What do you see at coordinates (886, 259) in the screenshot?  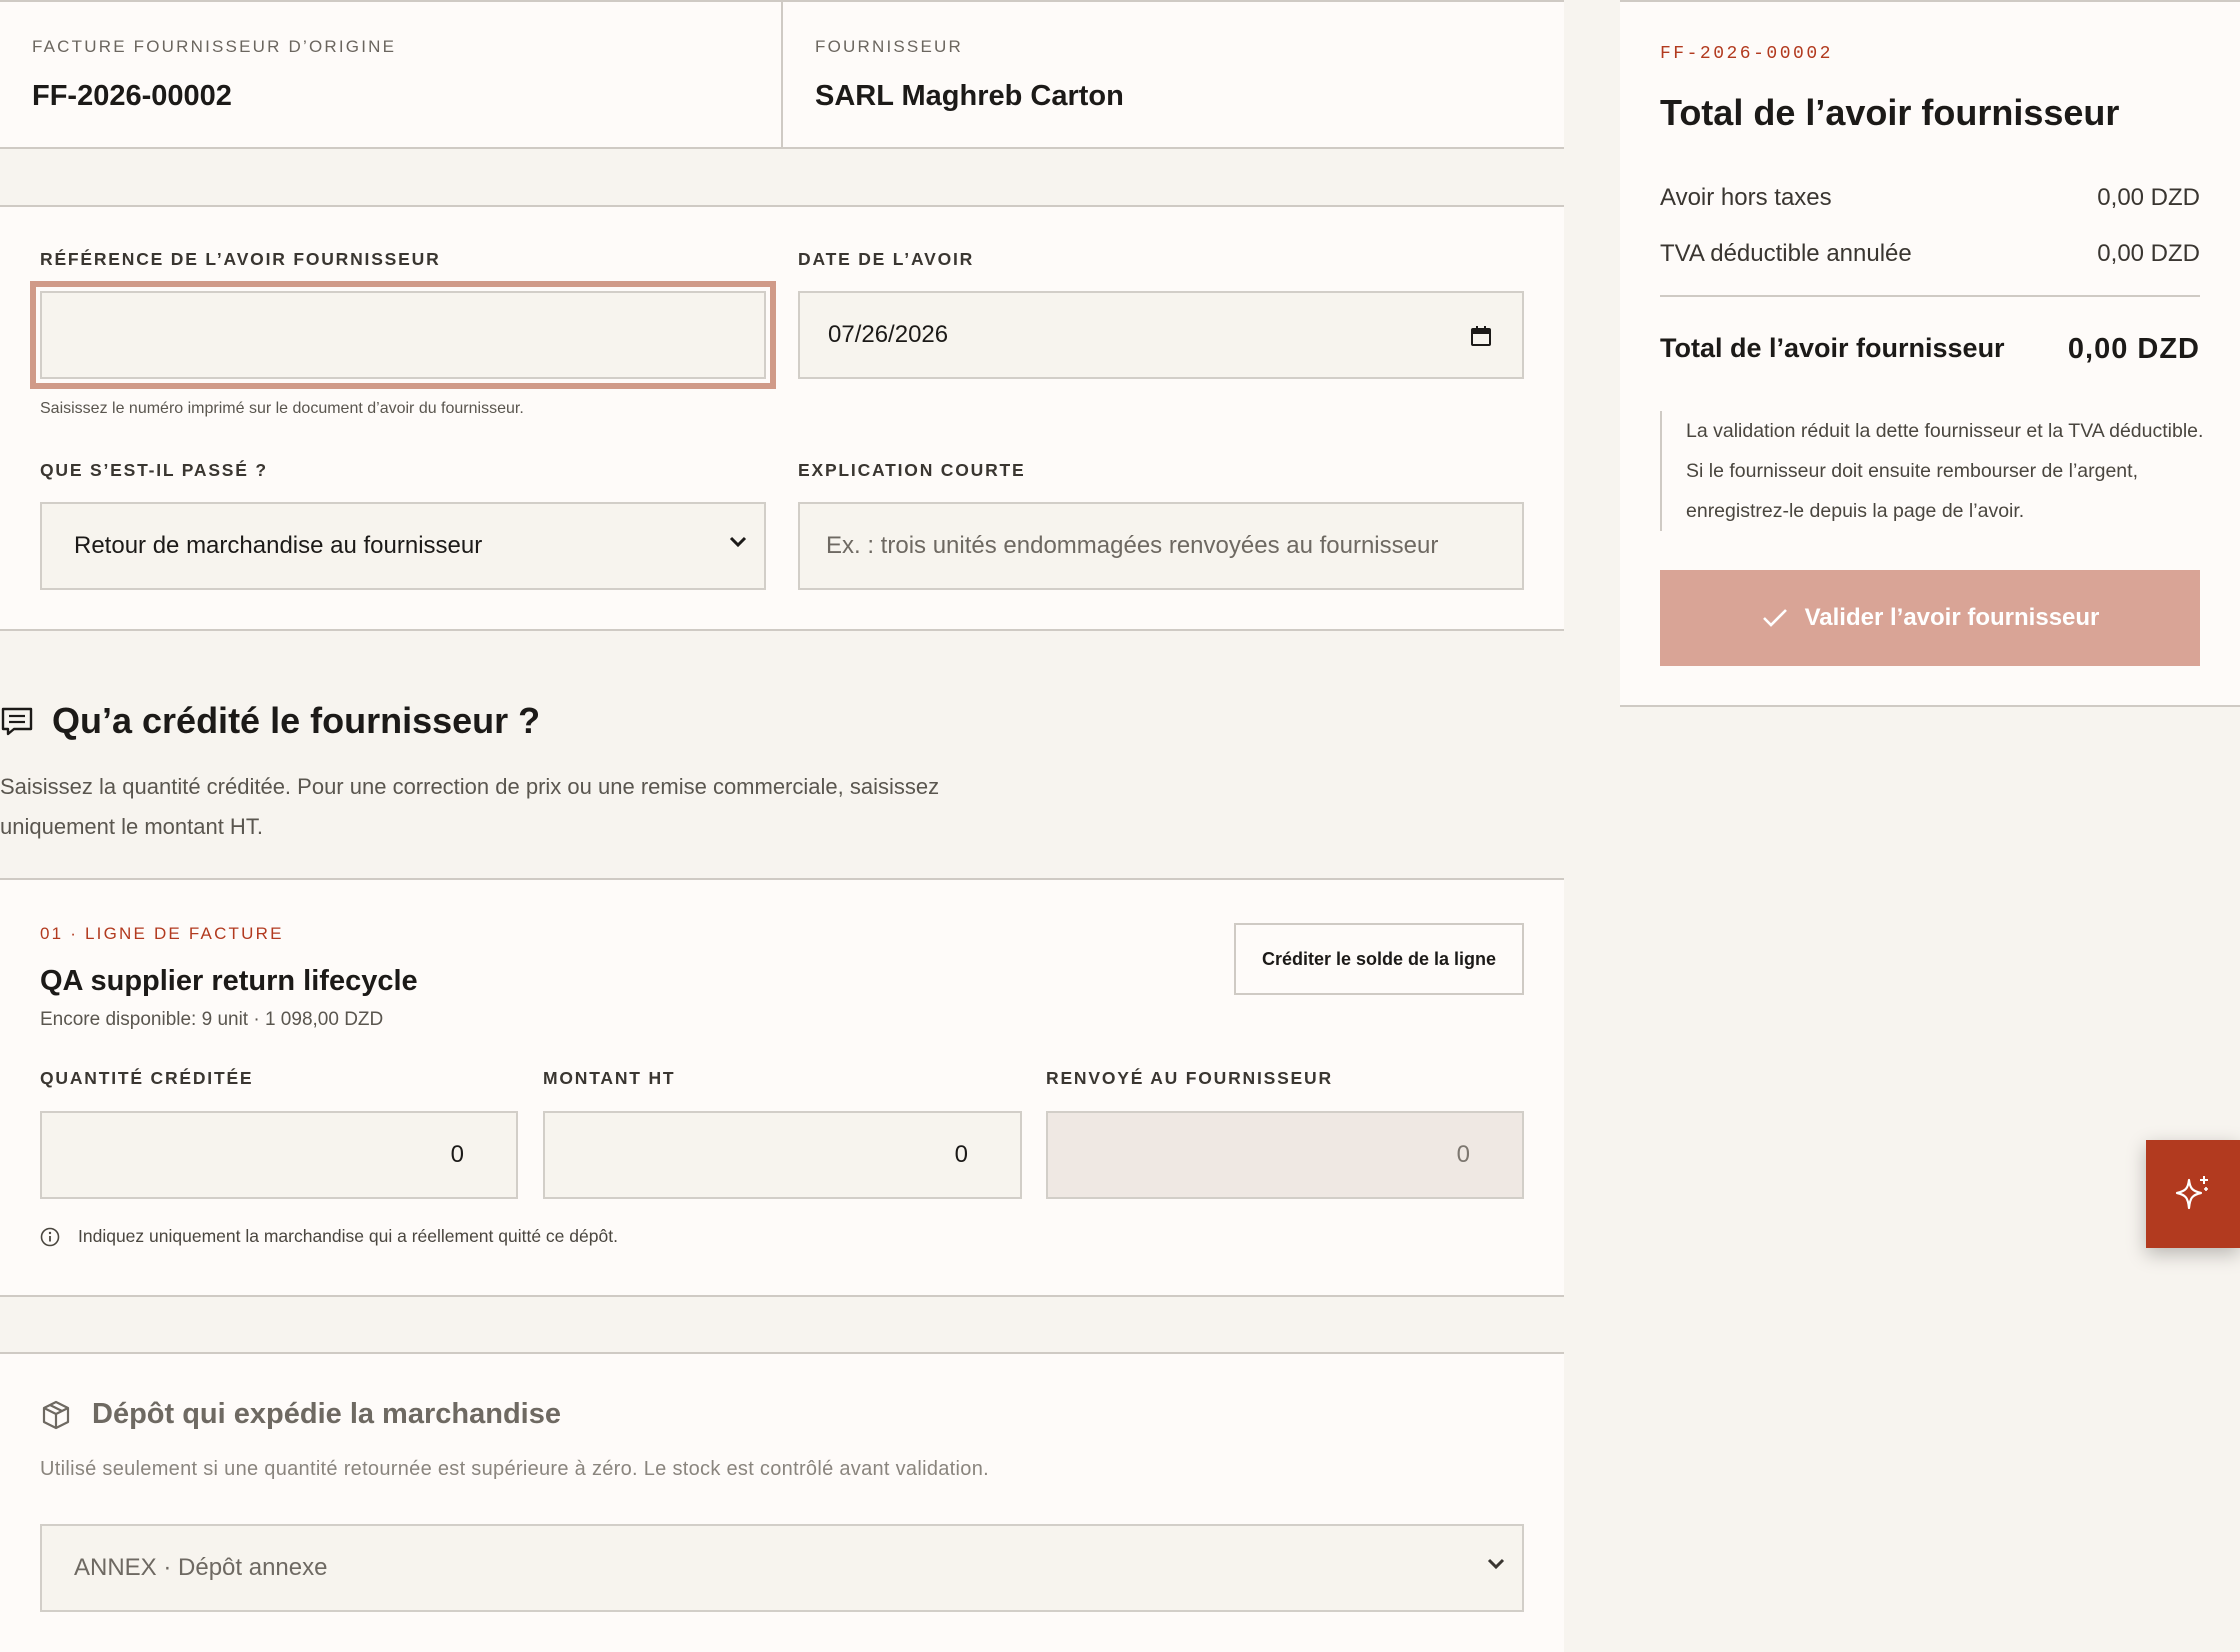 I see `date-label: DATE DE L’AVOIR` at bounding box center [886, 259].